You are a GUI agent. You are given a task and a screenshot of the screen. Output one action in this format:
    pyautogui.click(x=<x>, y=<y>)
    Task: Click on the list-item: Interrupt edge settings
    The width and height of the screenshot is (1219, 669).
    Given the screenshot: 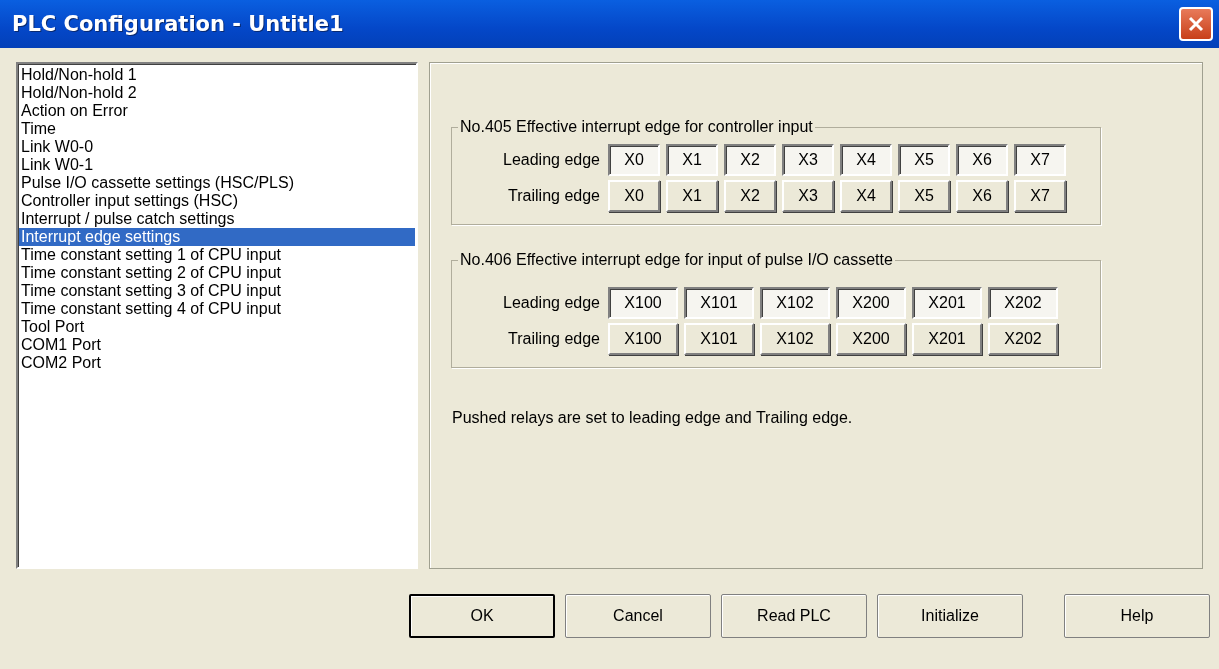 What is the action you would take?
    pyautogui.click(x=217, y=237)
    